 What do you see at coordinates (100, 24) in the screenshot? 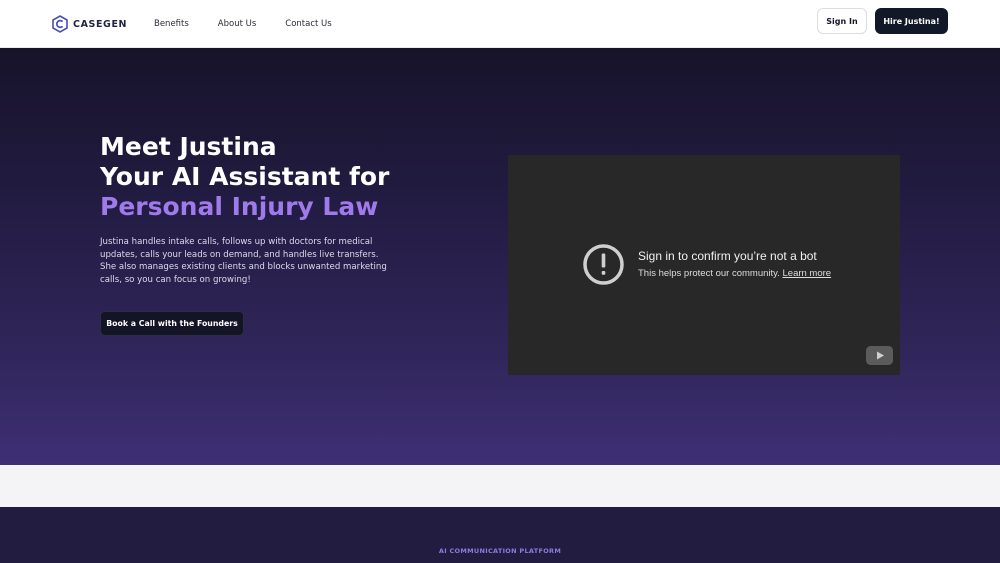
I see `logo-text: CASEGEN` at bounding box center [100, 24].